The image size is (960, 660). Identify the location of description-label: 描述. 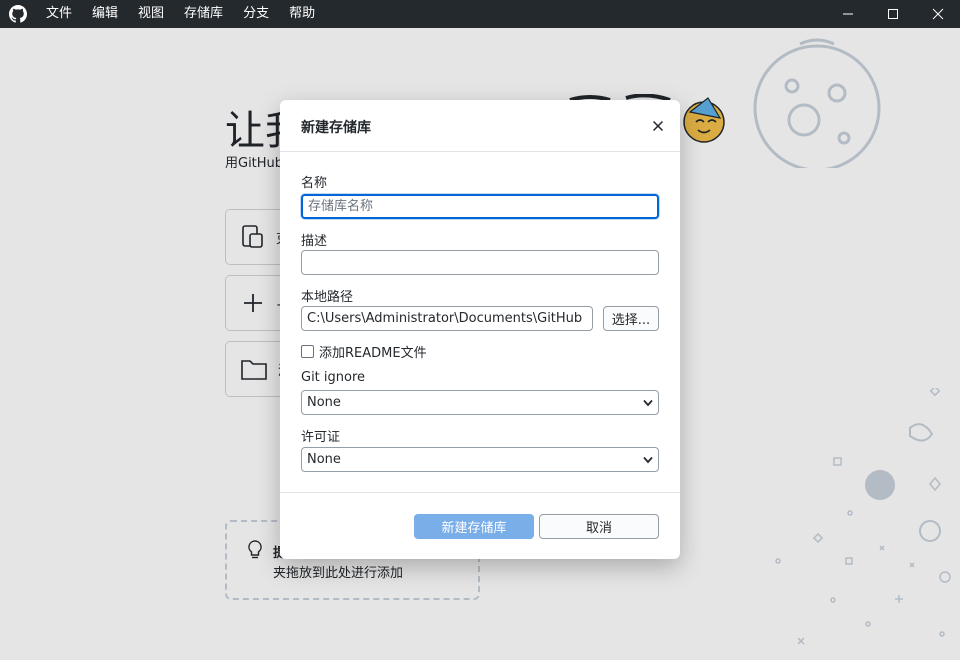
(314, 241).